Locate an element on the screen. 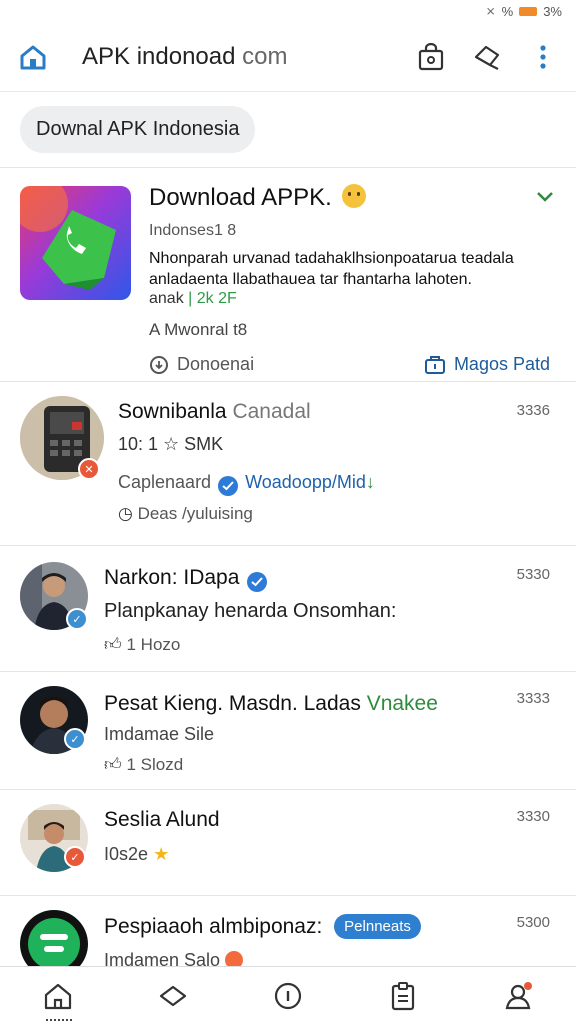 The image size is (576, 1024). download-circle-icon is located at coordinates (159, 364).